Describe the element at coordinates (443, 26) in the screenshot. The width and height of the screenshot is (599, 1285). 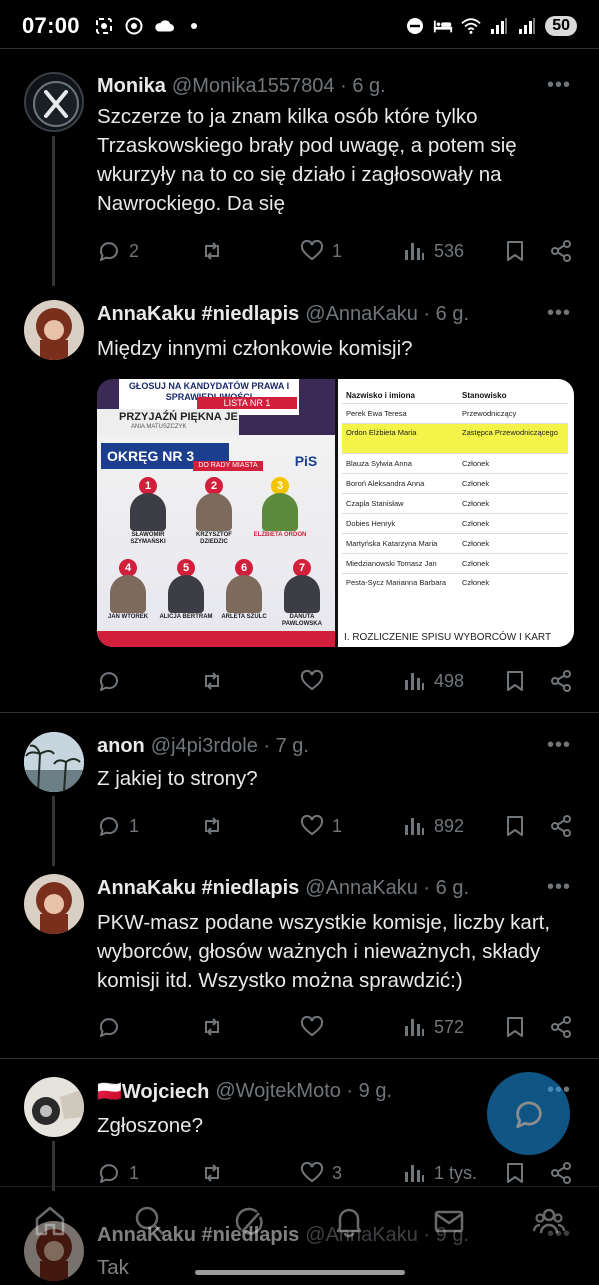
I see `bed-icon` at that location.